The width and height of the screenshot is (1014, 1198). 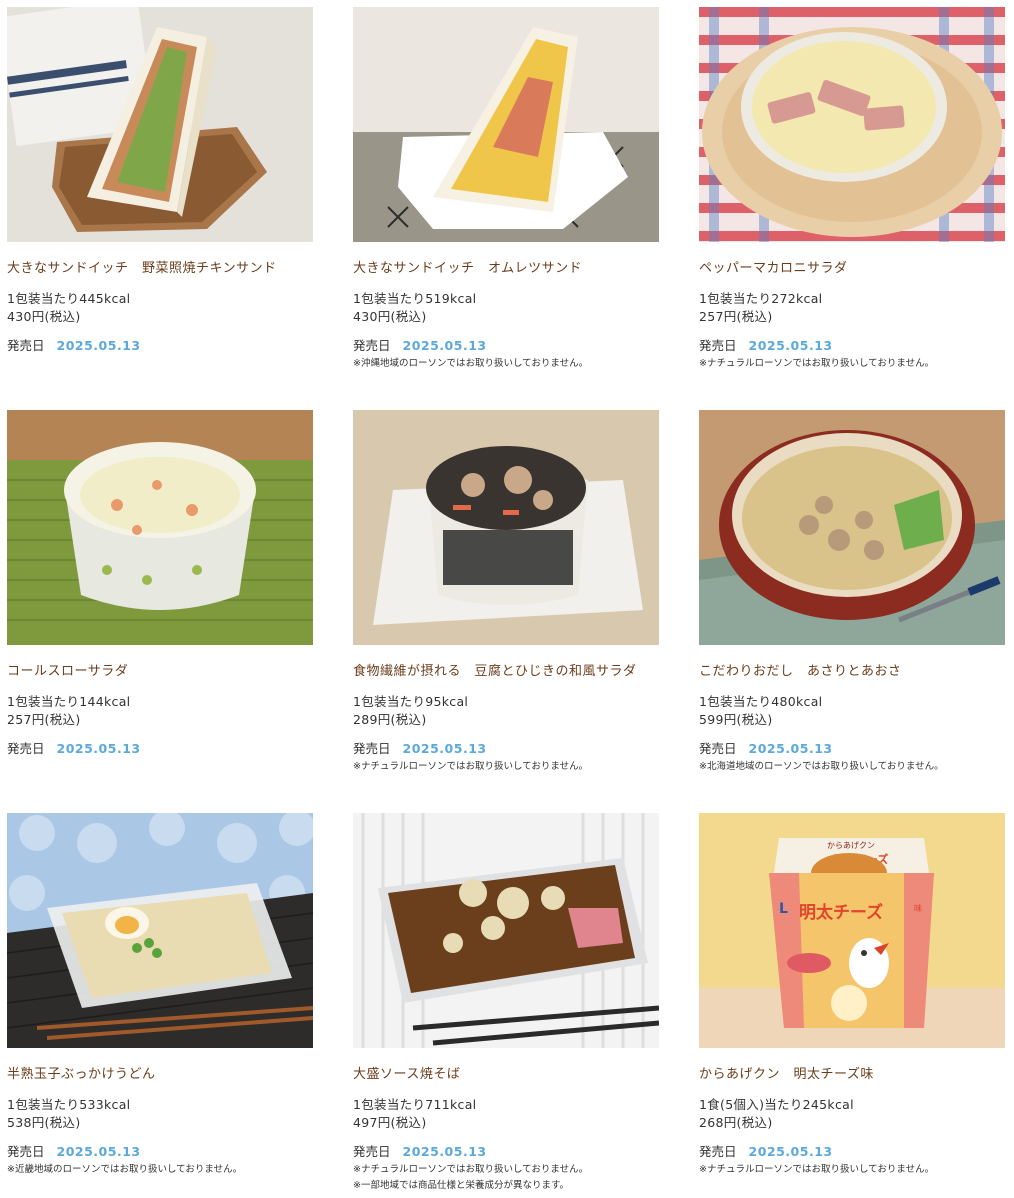 What do you see at coordinates (160, 671) in the screenshot?
I see `product-title: コールスローサラダ` at bounding box center [160, 671].